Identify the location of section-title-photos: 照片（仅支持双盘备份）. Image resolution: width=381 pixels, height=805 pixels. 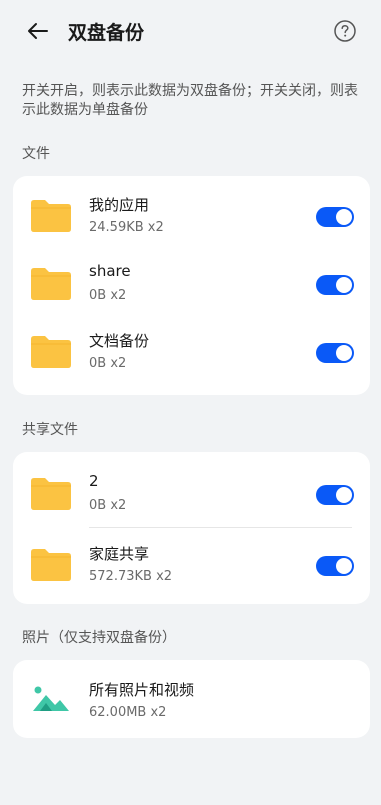
(99, 638).